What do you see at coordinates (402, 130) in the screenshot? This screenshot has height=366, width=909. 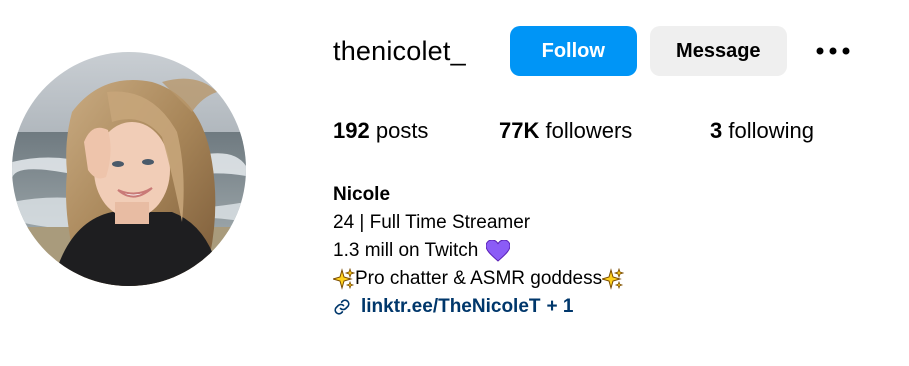 I see `posts-label: posts` at bounding box center [402, 130].